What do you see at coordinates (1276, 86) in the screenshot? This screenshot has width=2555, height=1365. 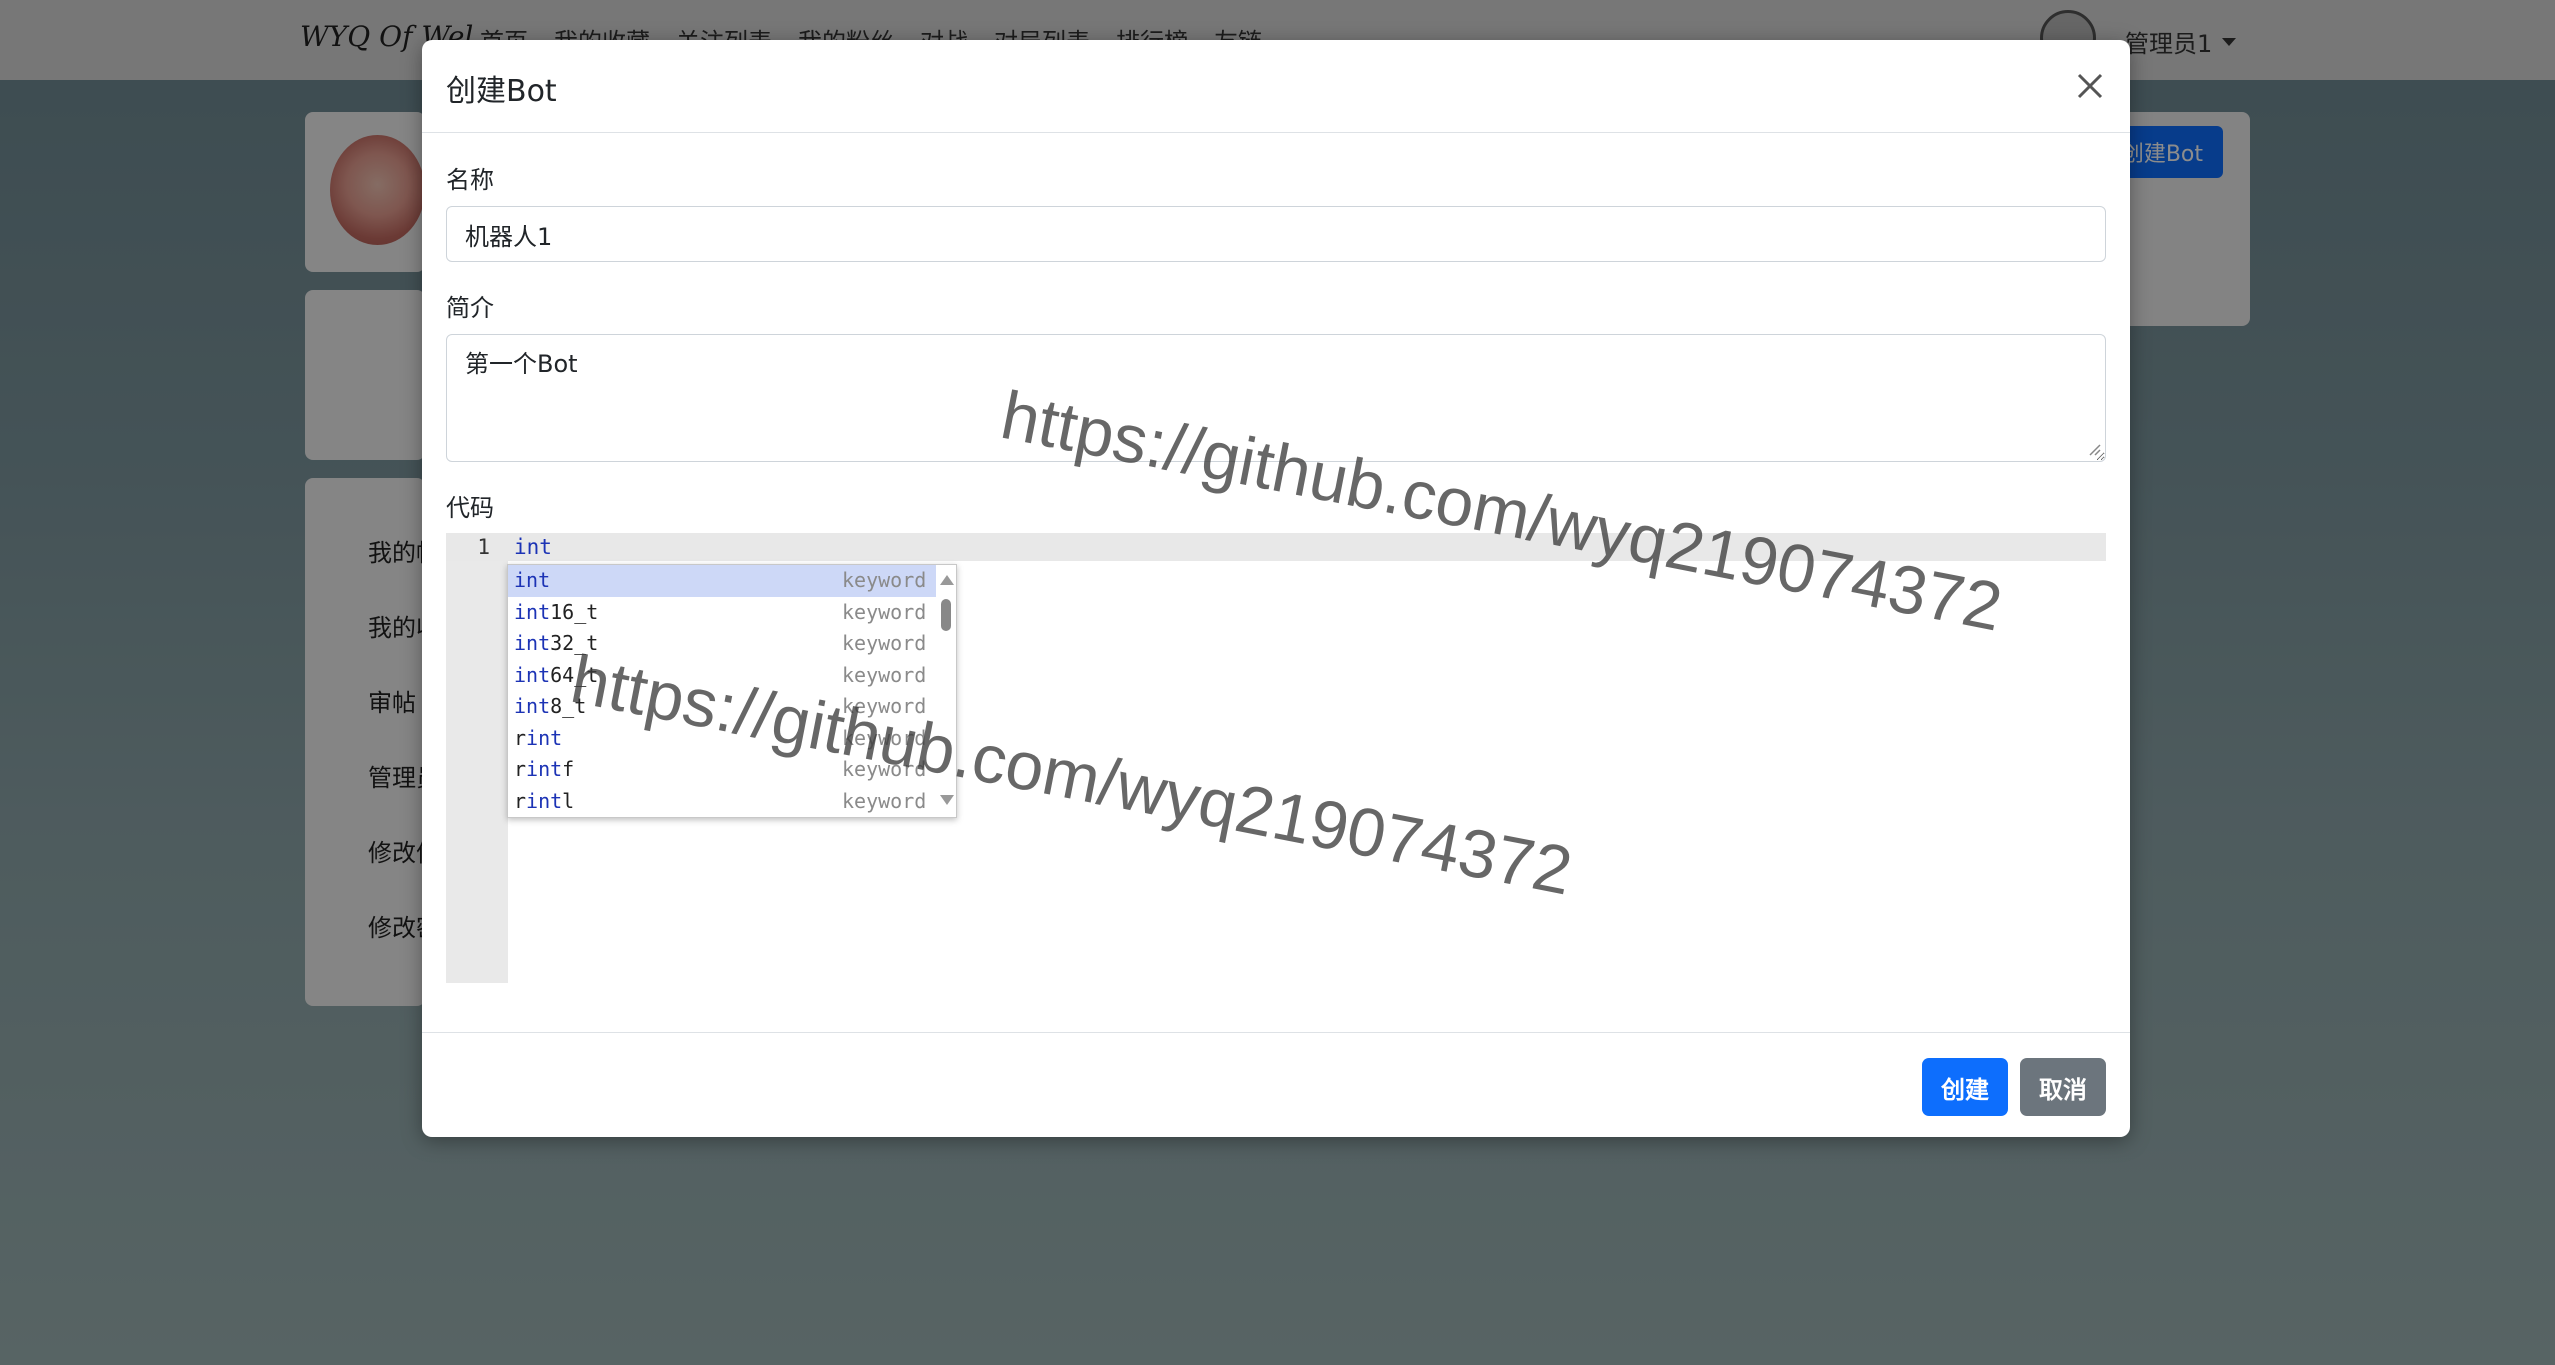 I see `modal-header: 创建Bot` at bounding box center [1276, 86].